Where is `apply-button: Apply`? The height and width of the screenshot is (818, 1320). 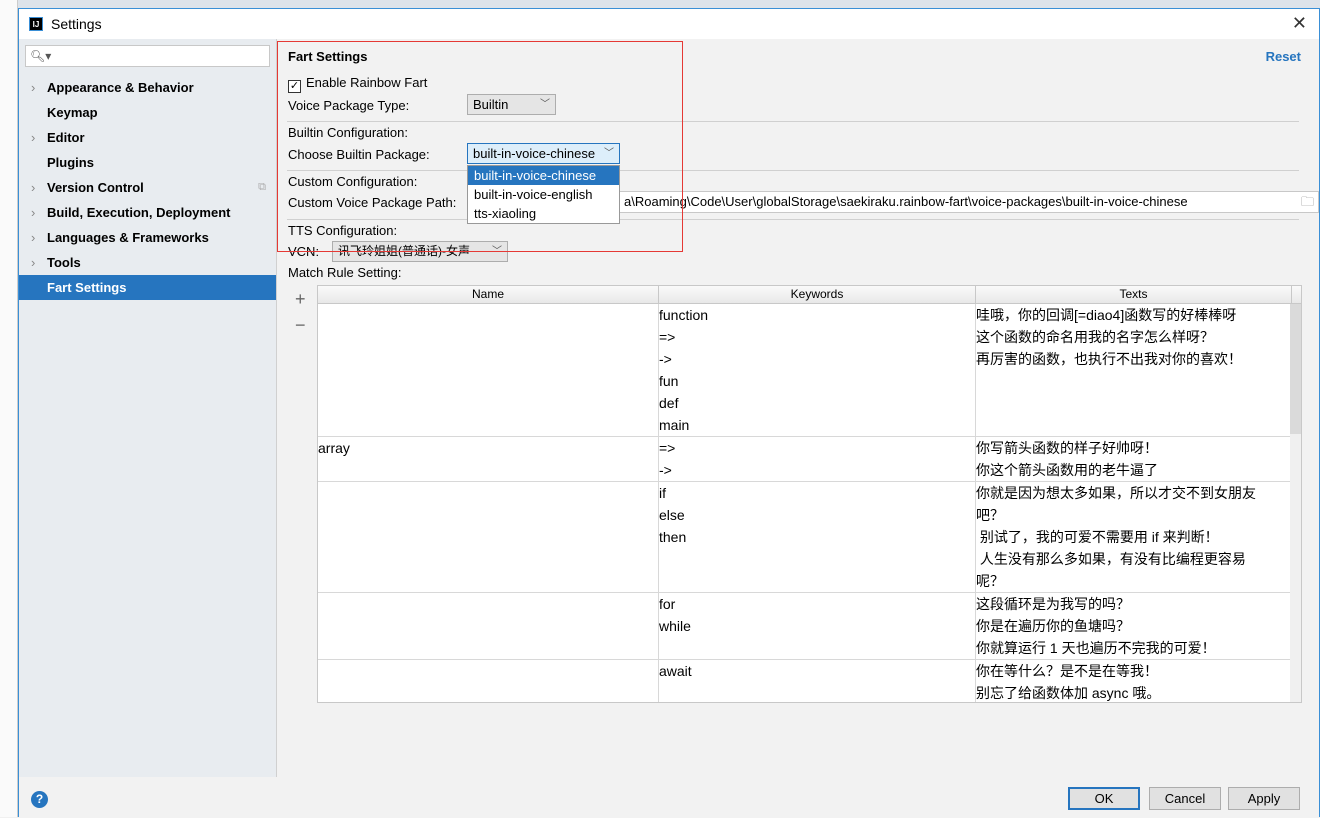 apply-button: Apply is located at coordinates (1264, 798).